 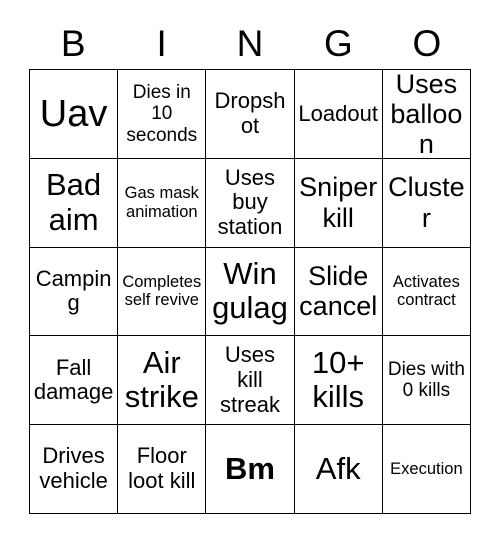 I want to click on bingo-cell-label: Loadout, so click(x=338, y=113).